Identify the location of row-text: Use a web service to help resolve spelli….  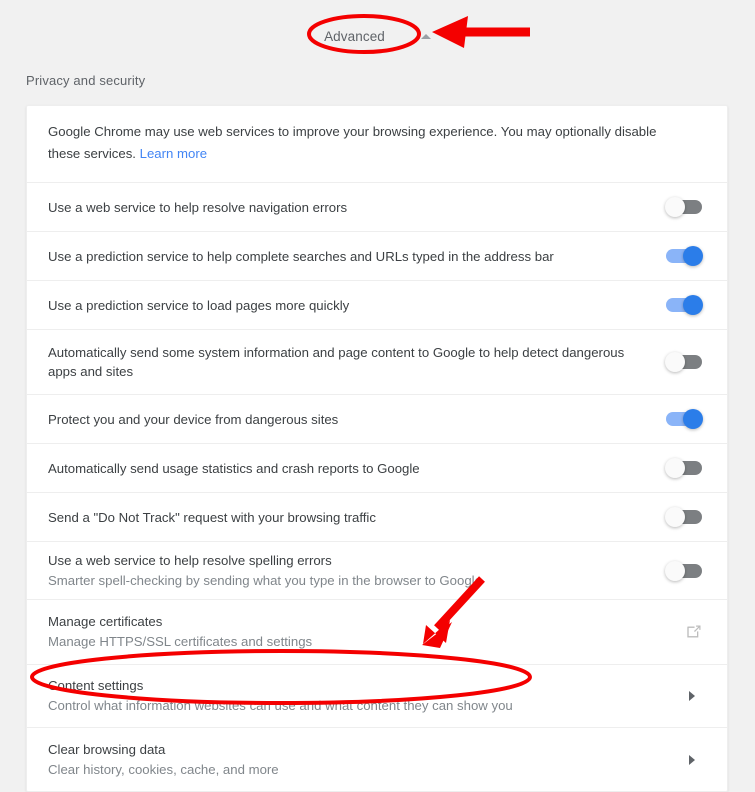
(357, 571).